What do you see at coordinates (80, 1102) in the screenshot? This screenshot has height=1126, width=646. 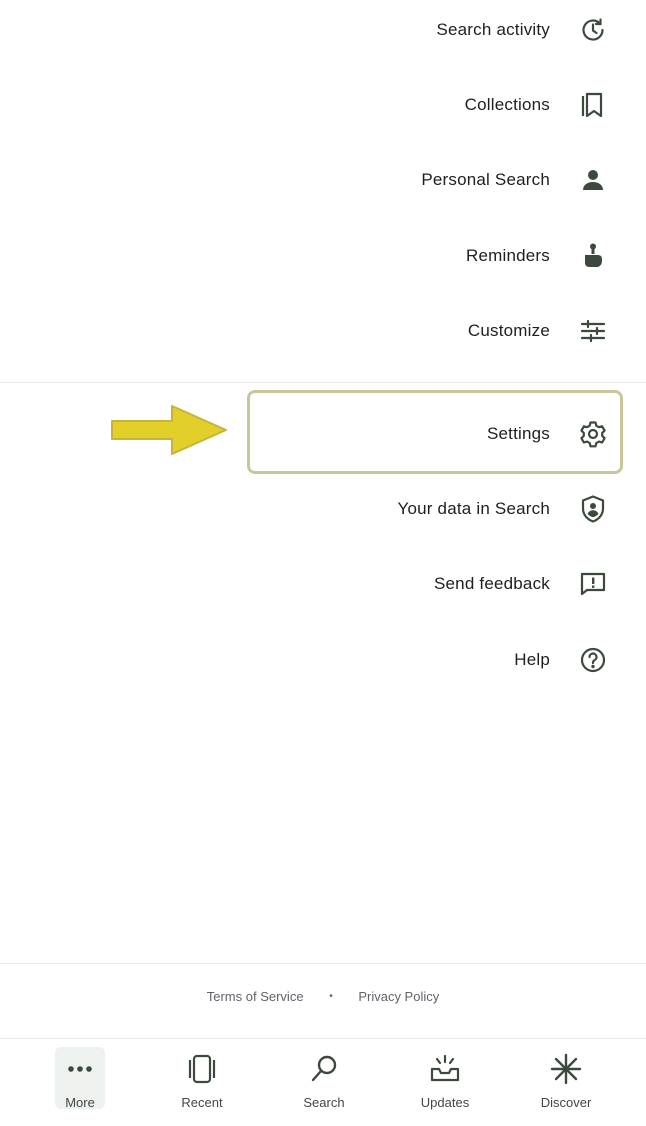 I see `nav-label: More` at bounding box center [80, 1102].